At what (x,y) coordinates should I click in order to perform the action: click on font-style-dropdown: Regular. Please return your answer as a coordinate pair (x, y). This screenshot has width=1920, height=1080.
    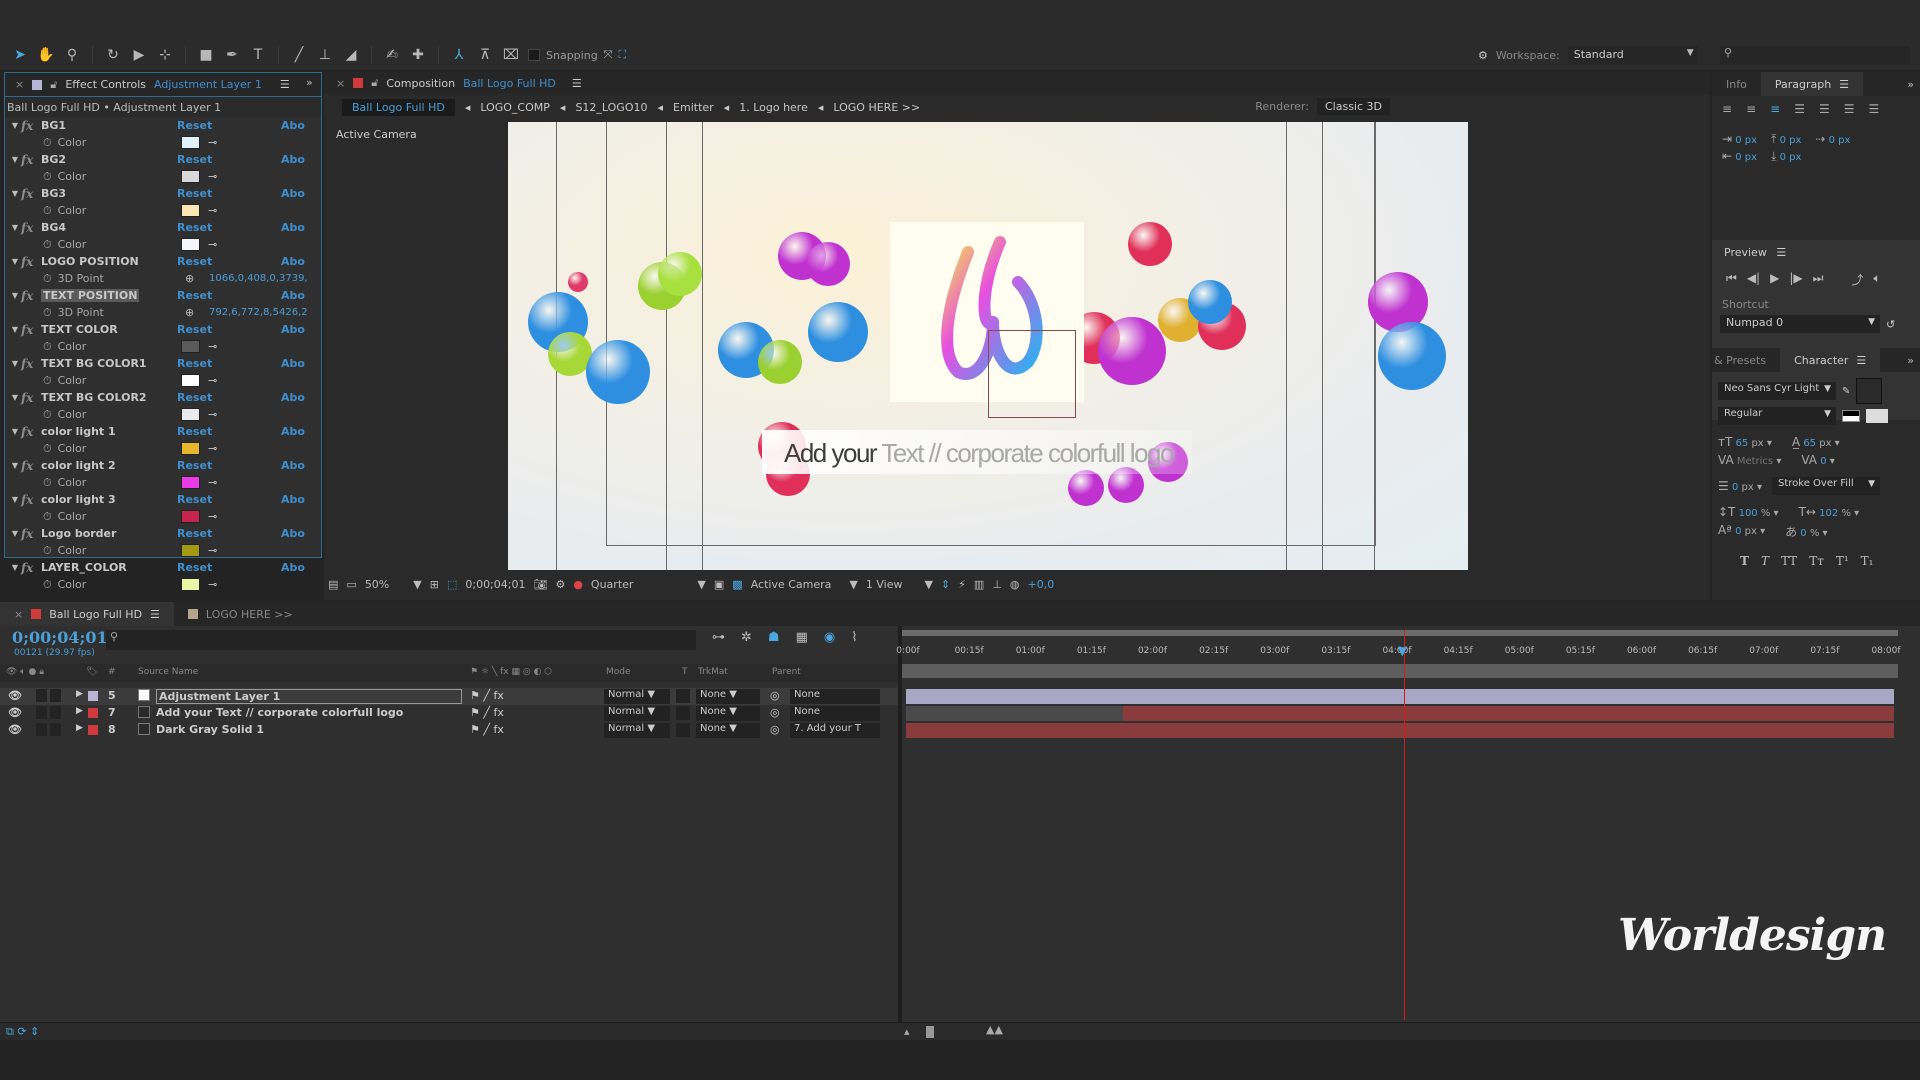
    Looking at the image, I should click on (1777, 416).